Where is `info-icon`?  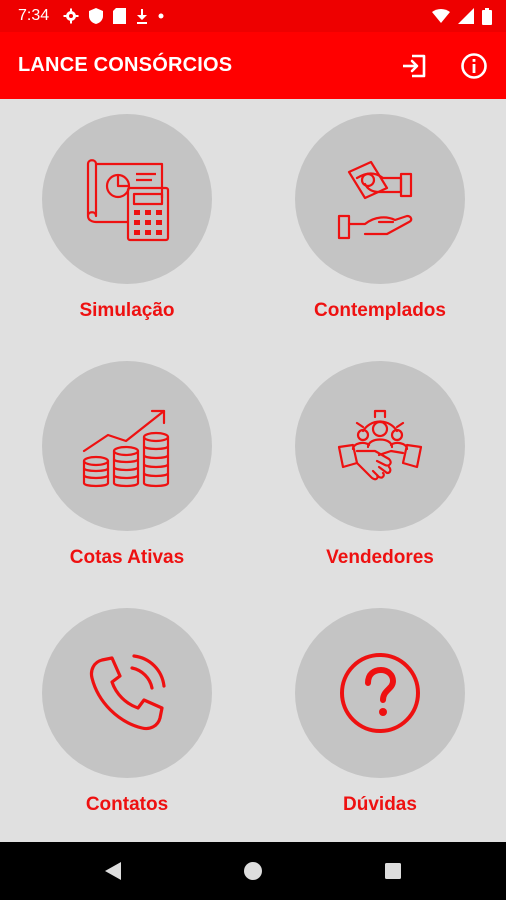 info-icon is located at coordinates (474, 65).